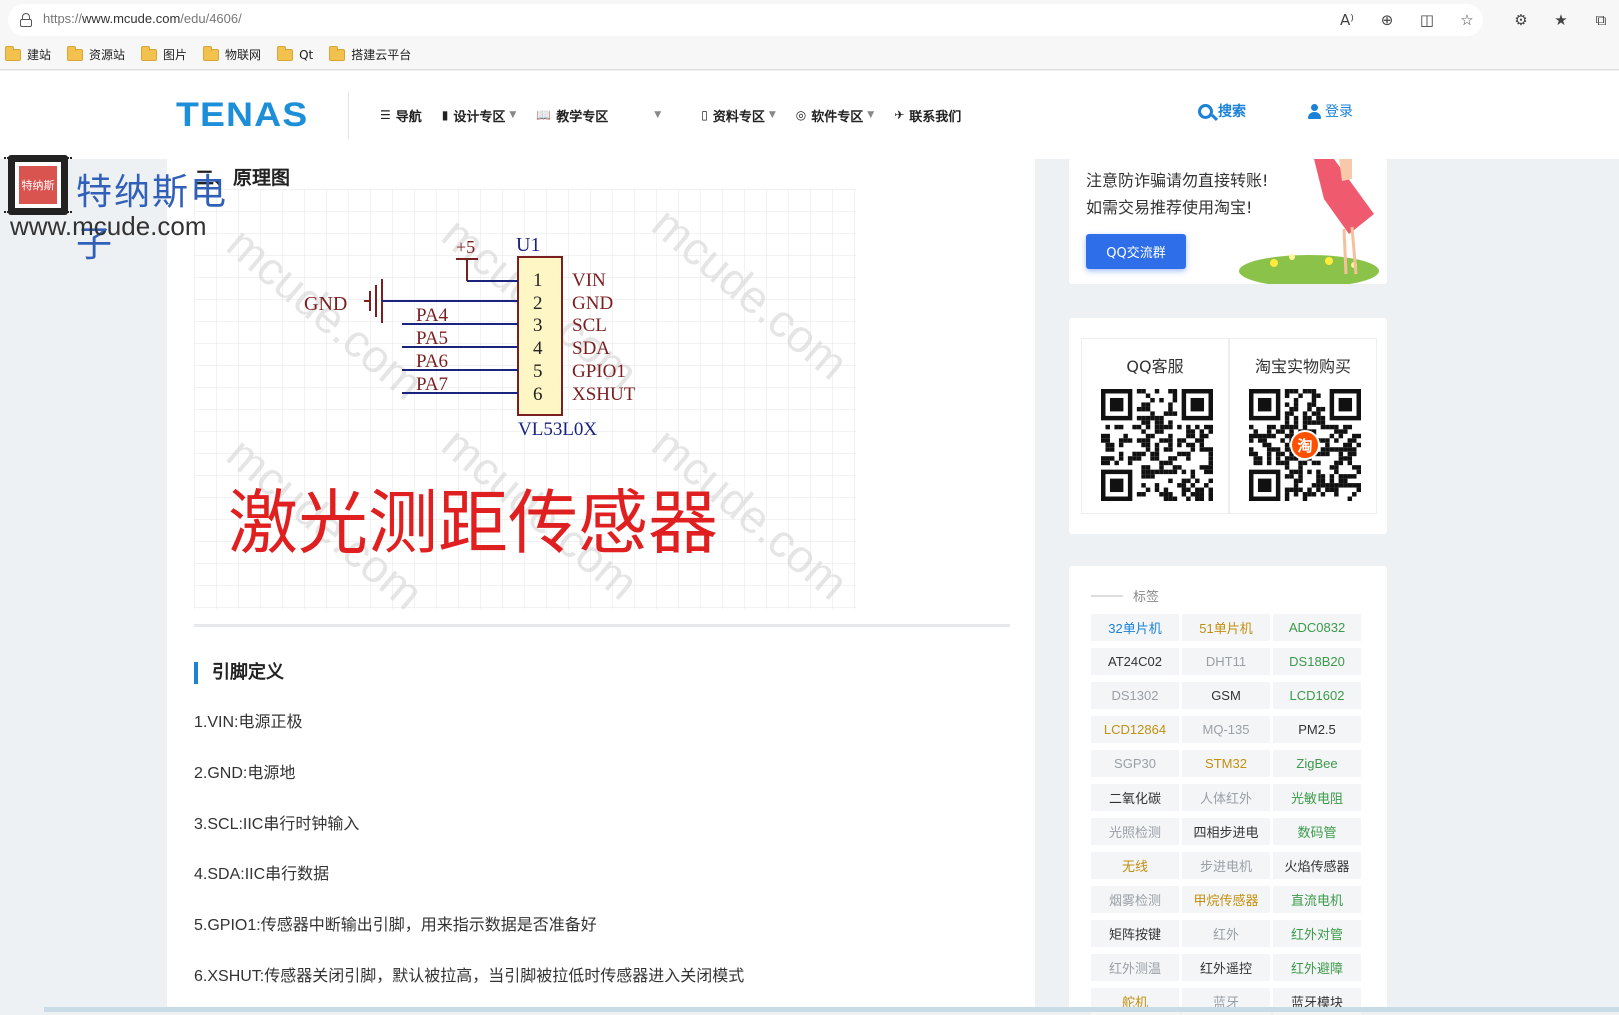  I want to click on send-icon: ✈, so click(899, 115).